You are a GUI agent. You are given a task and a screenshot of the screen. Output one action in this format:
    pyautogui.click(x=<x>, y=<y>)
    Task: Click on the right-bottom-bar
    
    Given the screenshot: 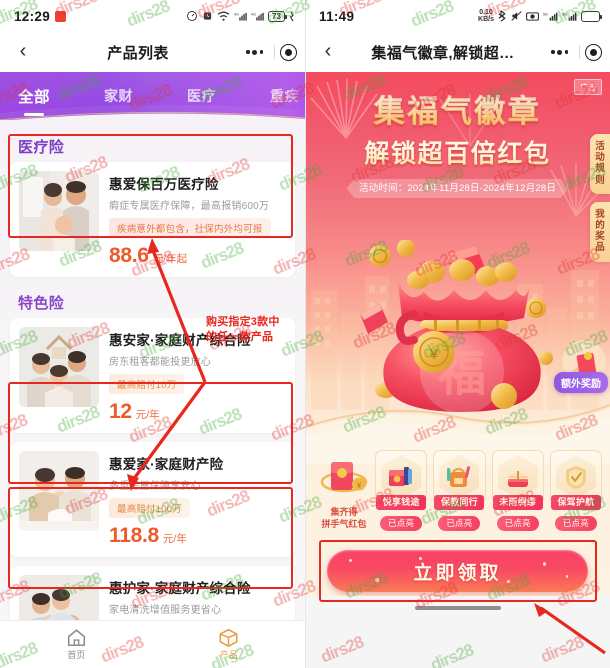 What is the action you would take?
    pyautogui.click(x=457, y=632)
    